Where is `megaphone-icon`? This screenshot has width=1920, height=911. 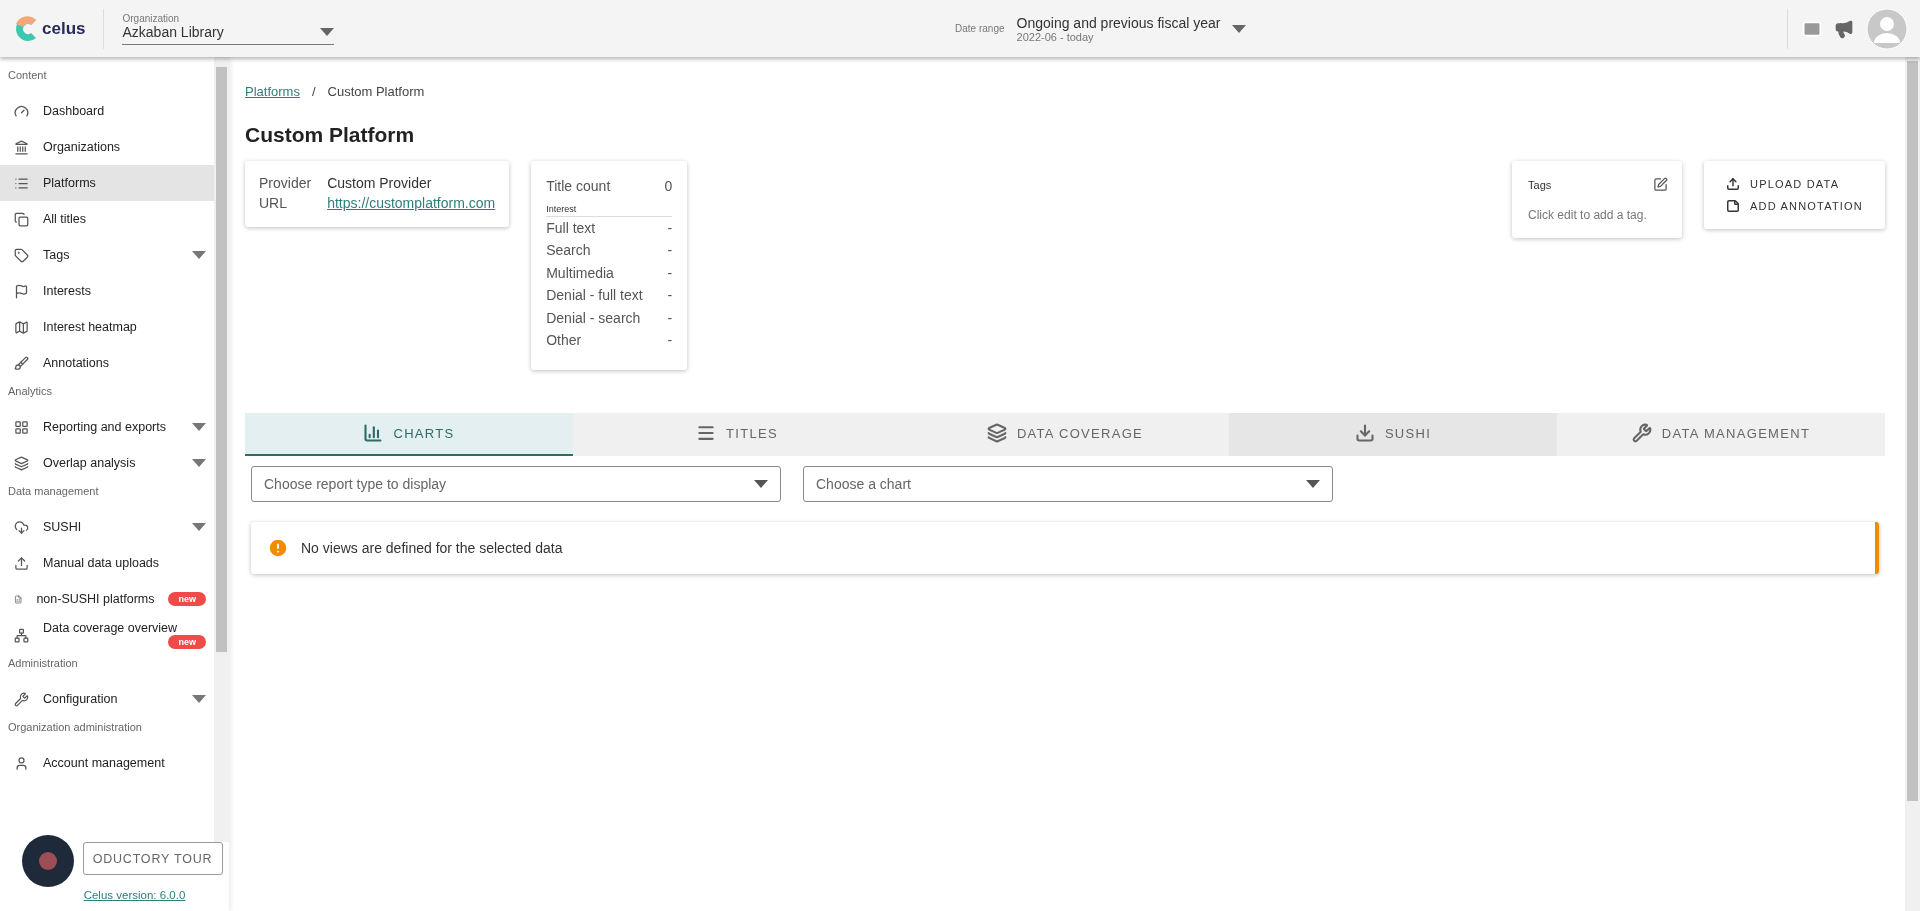
megaphone-icon is located at coordinates (1844, 28).